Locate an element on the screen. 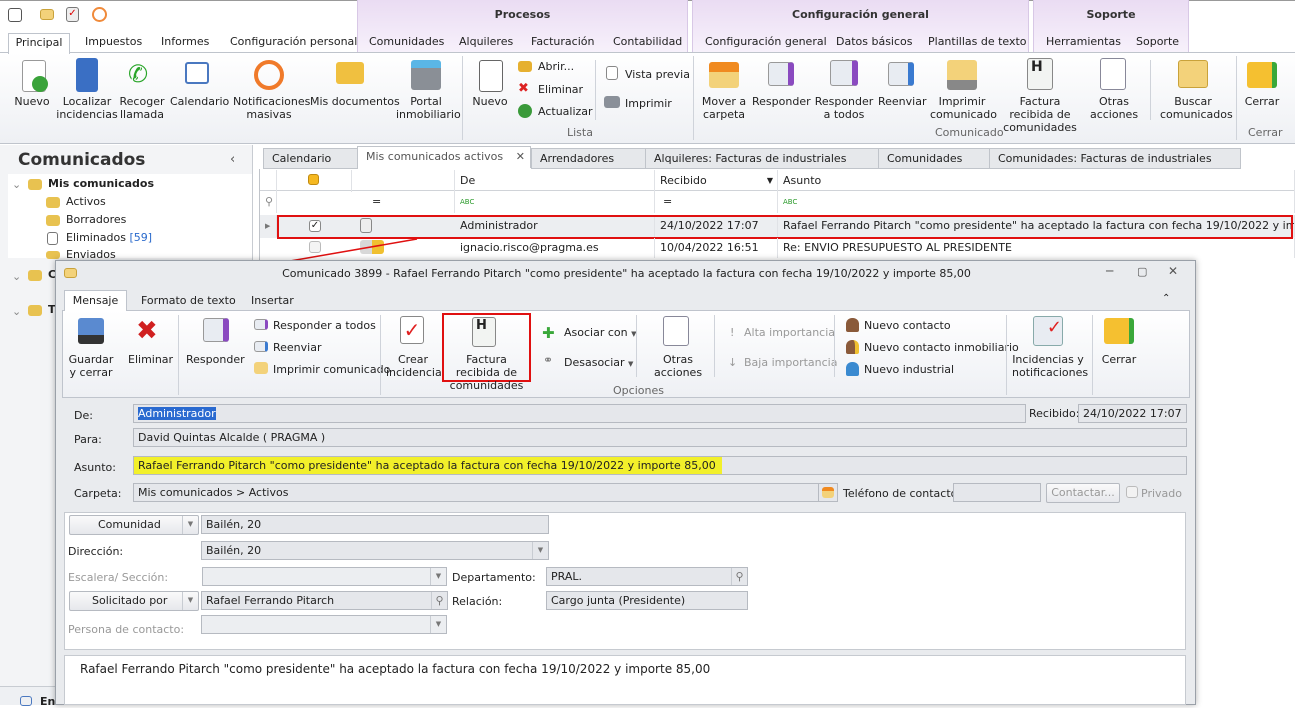  choose-folder-button is located at coordinates (828, 492).